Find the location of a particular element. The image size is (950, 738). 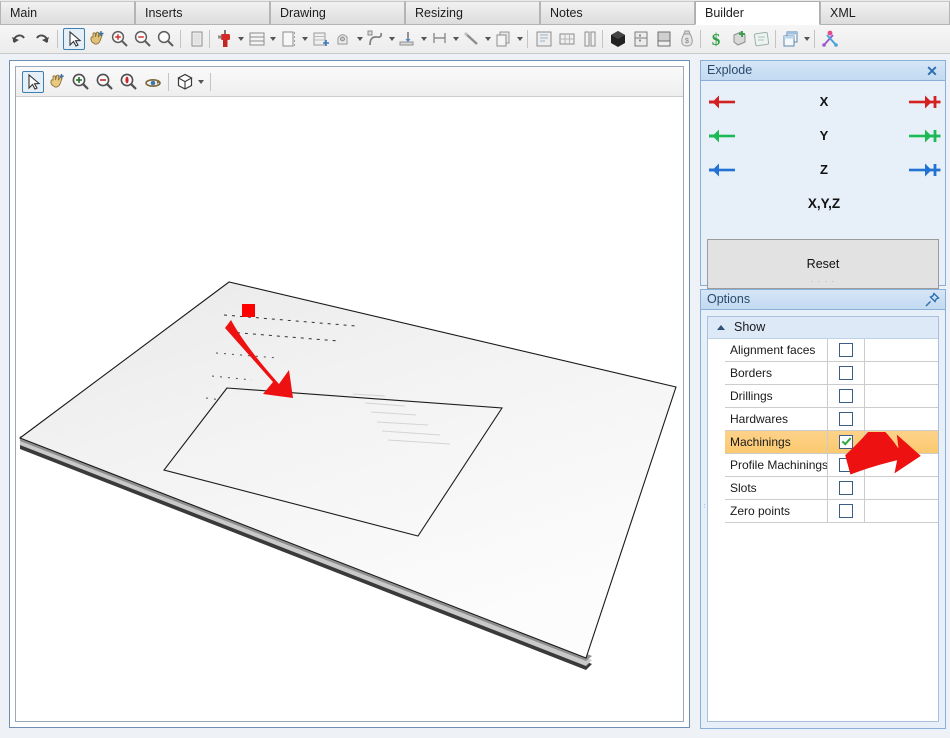

window-copy-button is located at coordinates (791, 39).